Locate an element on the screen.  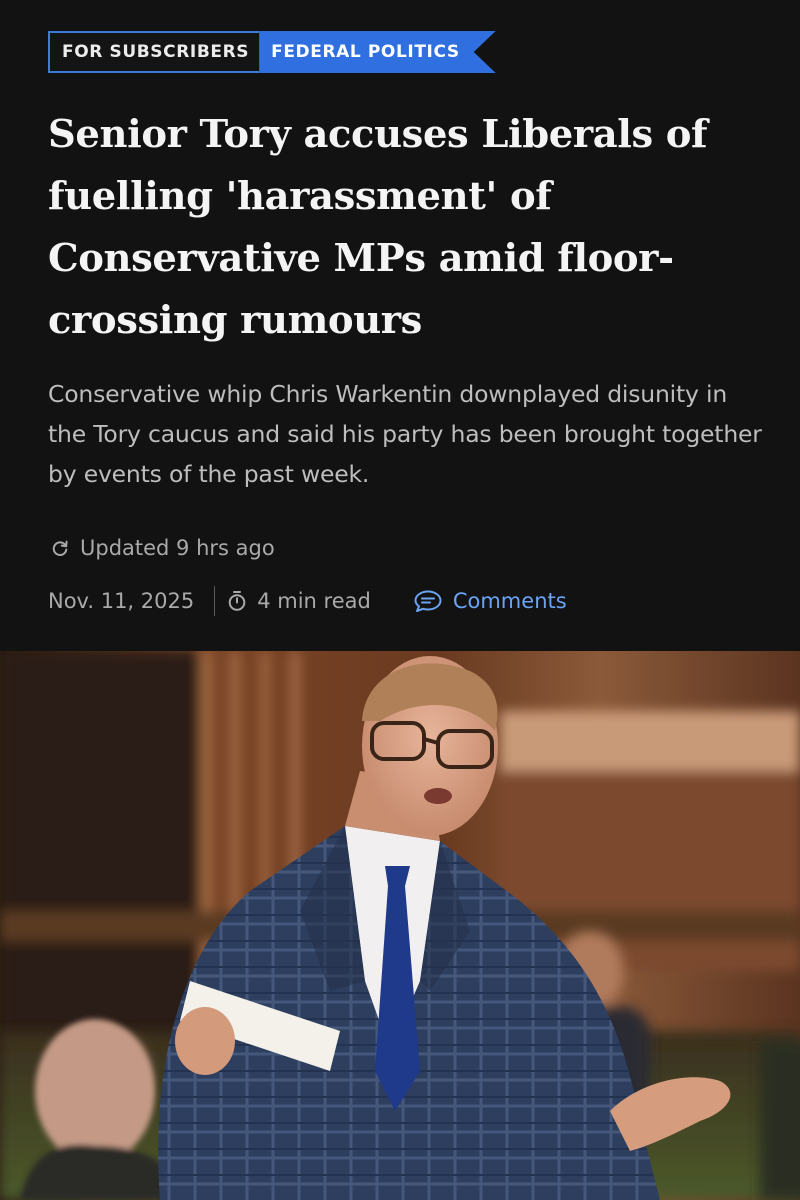
article-meta: Nov. 11, 2025 4 min read Comments is located at coordinates (307, 601).